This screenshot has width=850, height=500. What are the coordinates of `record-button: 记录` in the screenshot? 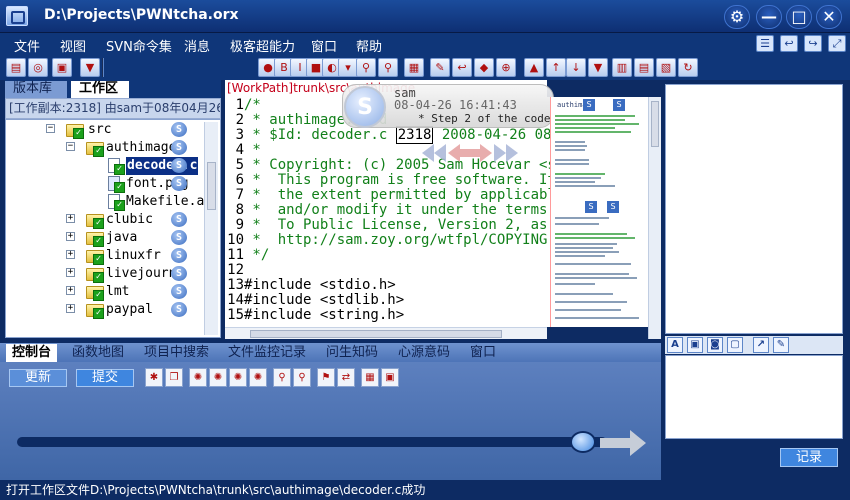 It's located at (809, 457).